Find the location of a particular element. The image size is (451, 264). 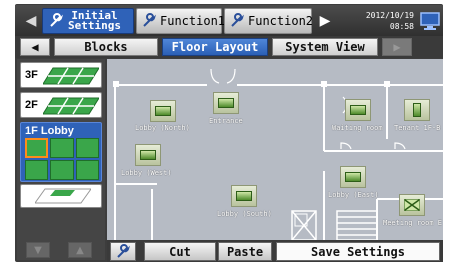

tab-initial-settings-label: Initial Settings is located at coordinates (94, 21).